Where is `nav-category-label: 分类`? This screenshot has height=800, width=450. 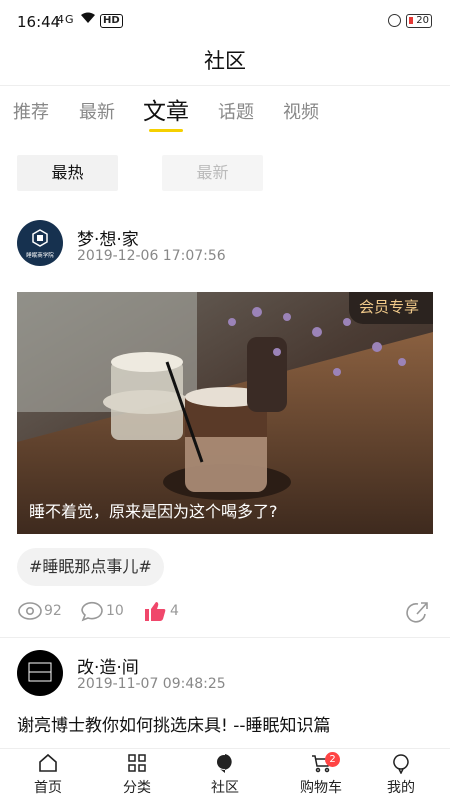 nav-category-label: 分类 is located at coordinates (137, 788).